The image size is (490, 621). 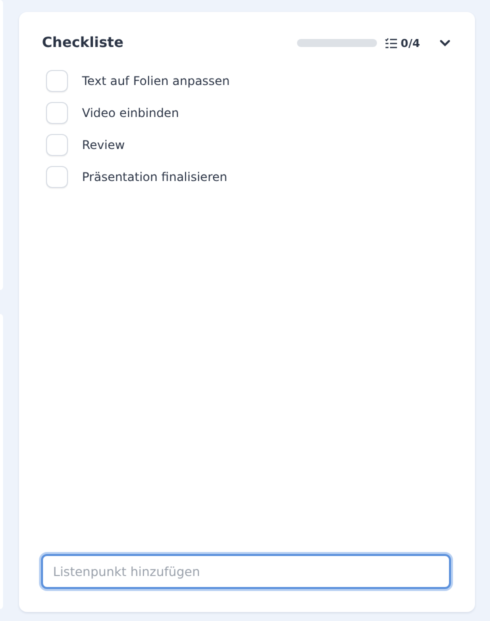 I want to click on item-label: Review, so click(x=103, y=145).